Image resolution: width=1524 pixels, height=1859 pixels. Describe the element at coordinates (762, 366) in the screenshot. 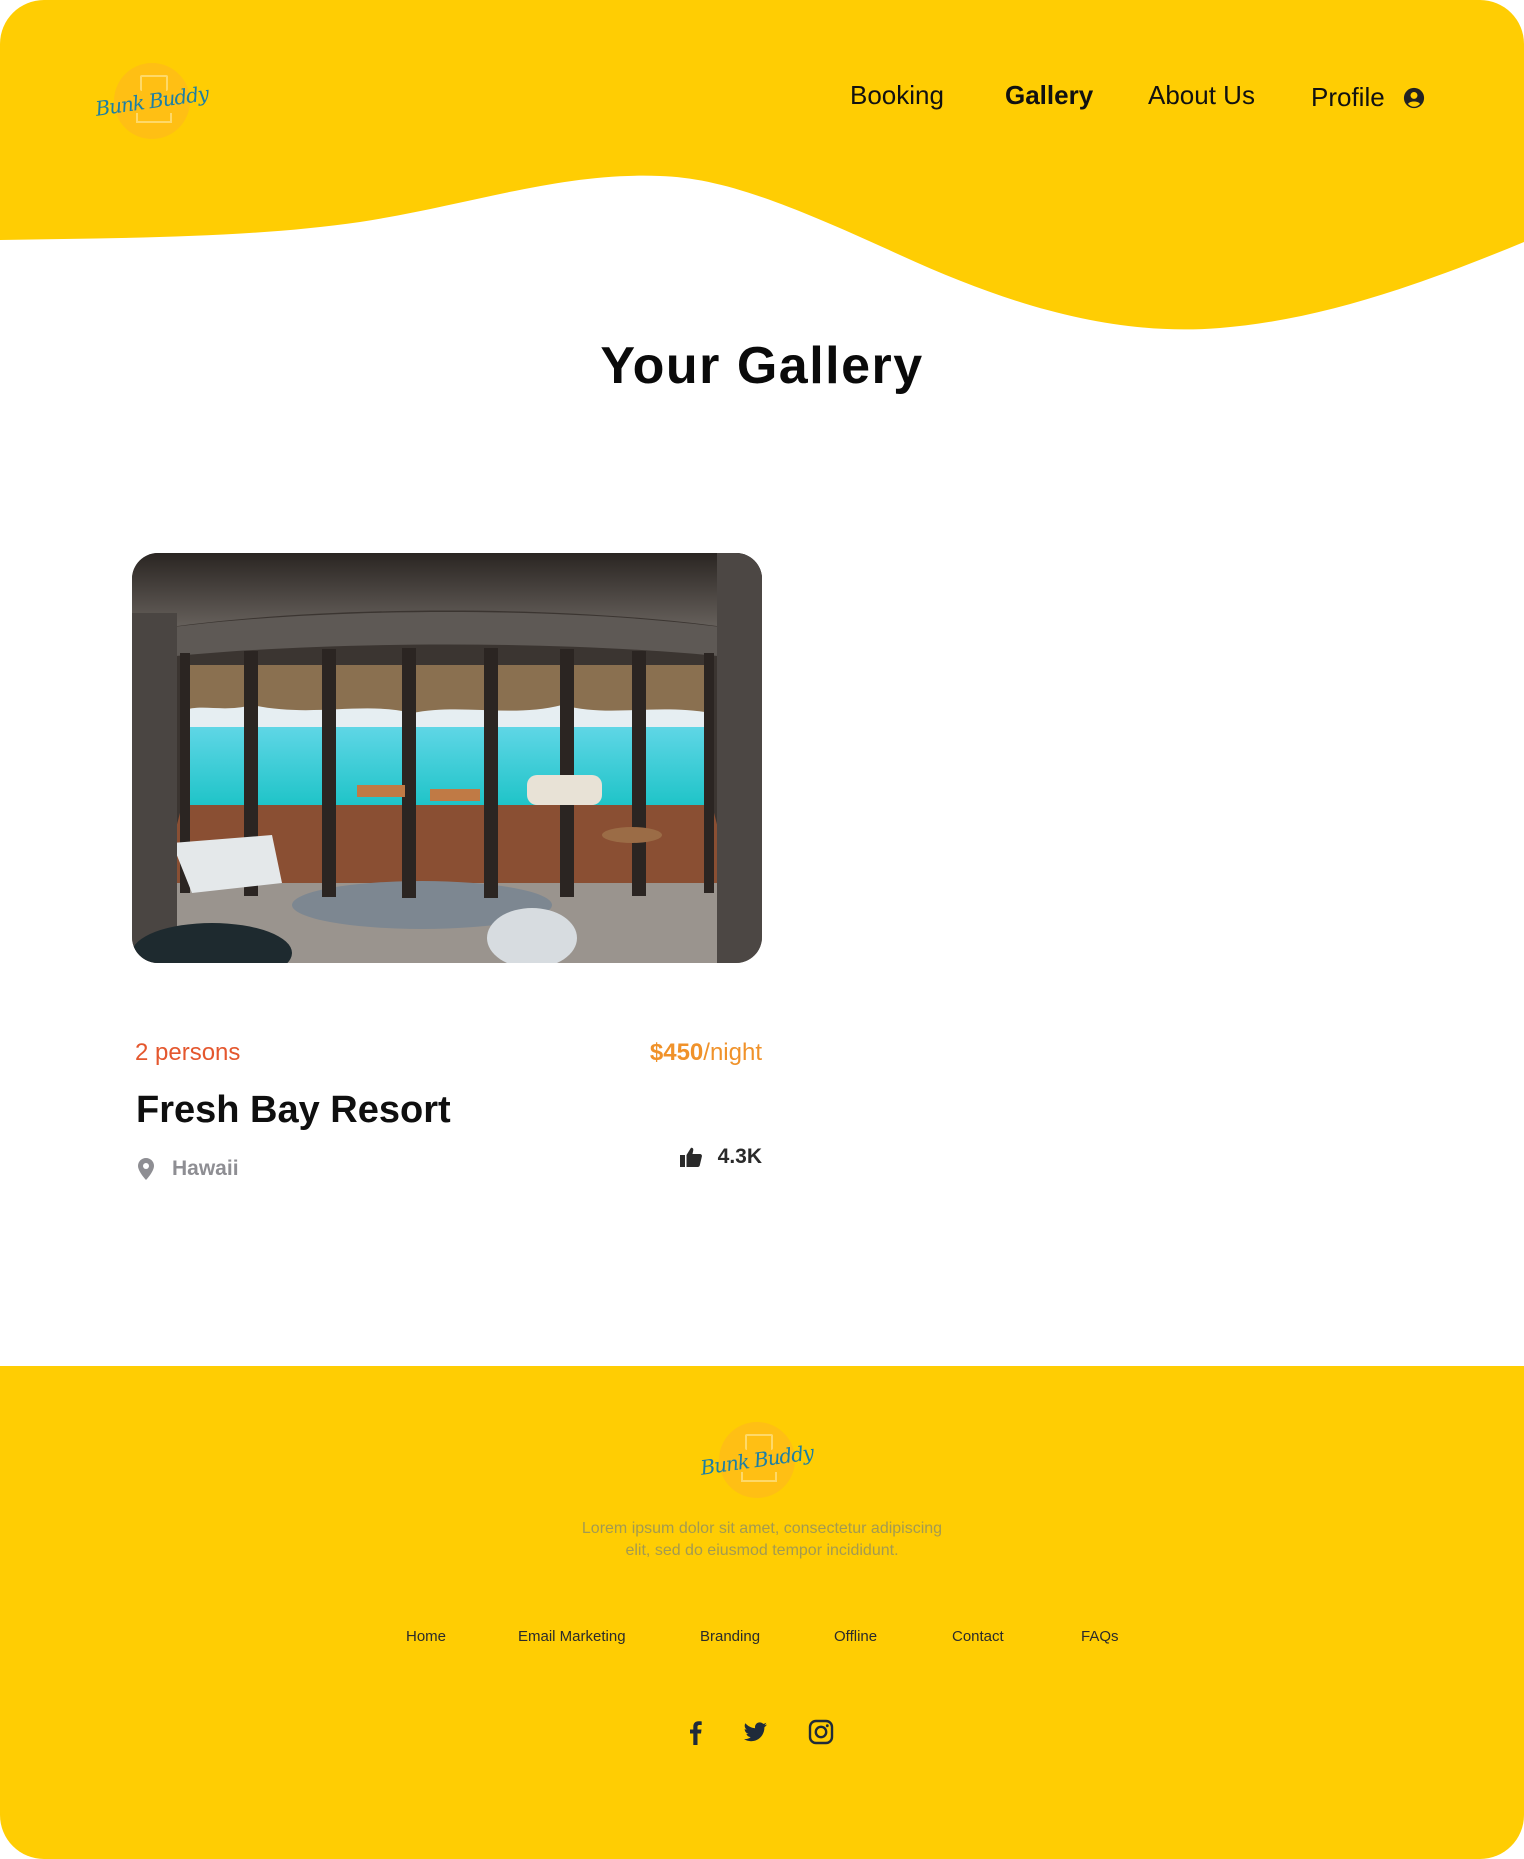

I see `page-title: Your Gallery` at that location.